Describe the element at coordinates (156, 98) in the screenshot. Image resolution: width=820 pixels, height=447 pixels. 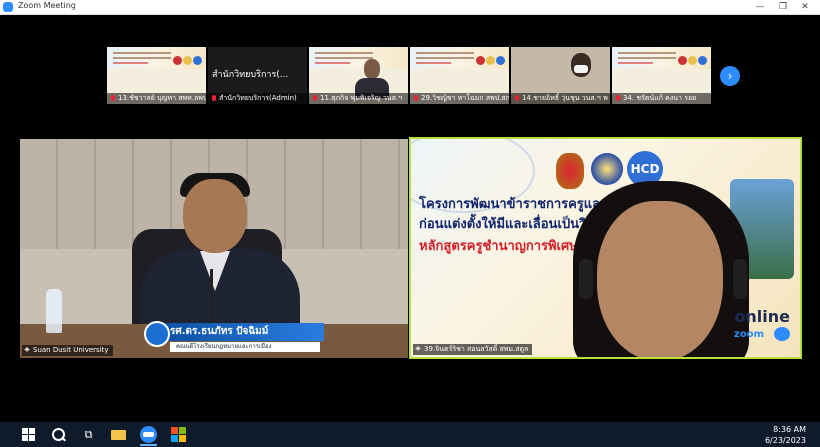
I see `participant-name: 13.ชัชวาลย์ บุญทา สพท.ลพบุรี` at that location.